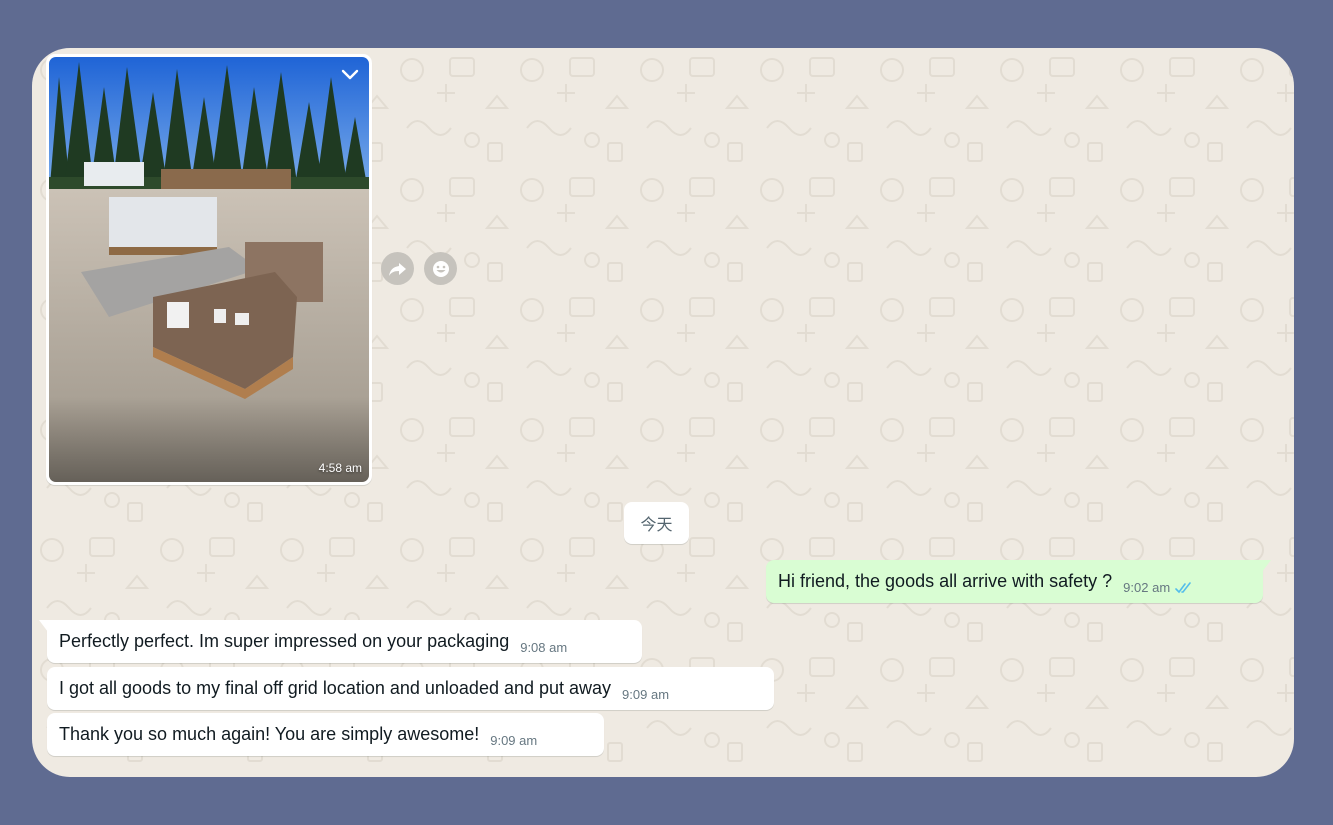 The width and height of the screenshot is (1333, 825). I want to click on photo-pallets-in-yard, so click(209, 269).